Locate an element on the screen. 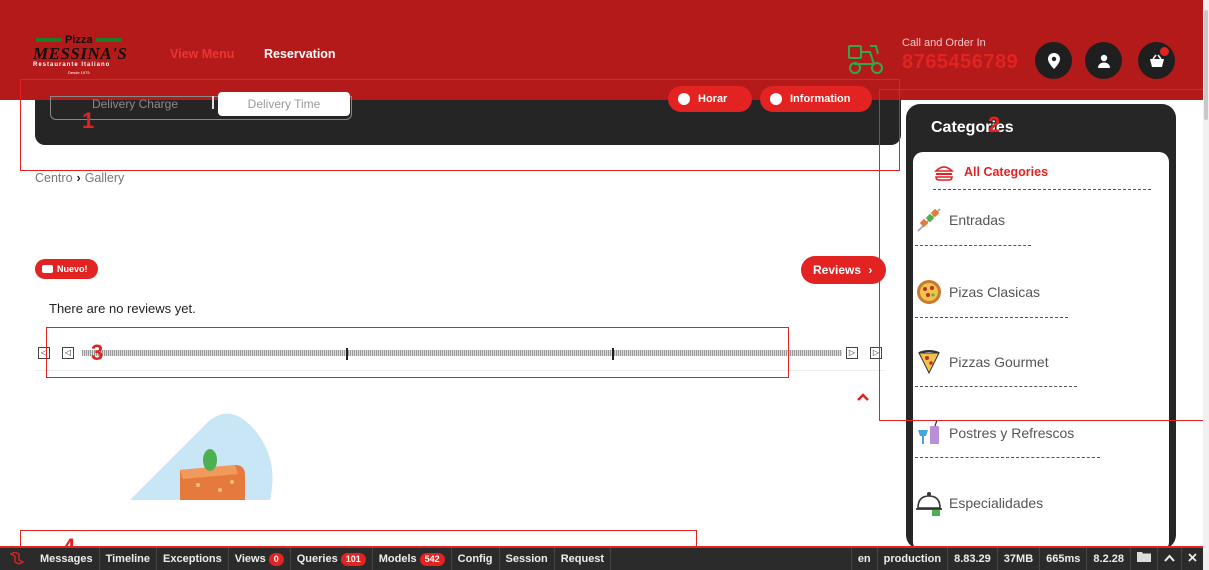 The image size is (1209, 570). debug-tab-views: Views 0 is located at coordinates (260, 559).